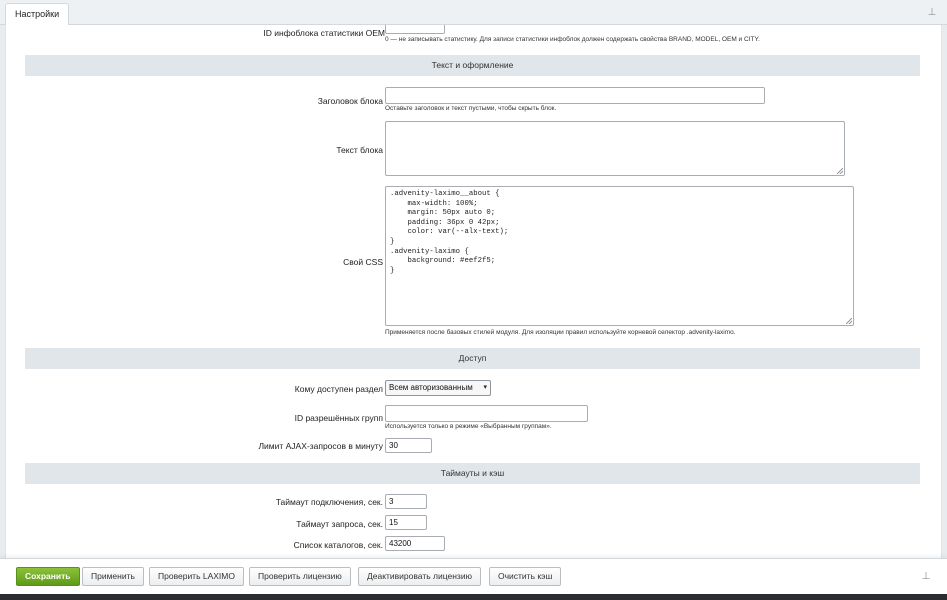  Describe the element at coordinates (615, 148) in the screenshot. I see `block-text-textarea` at that location.